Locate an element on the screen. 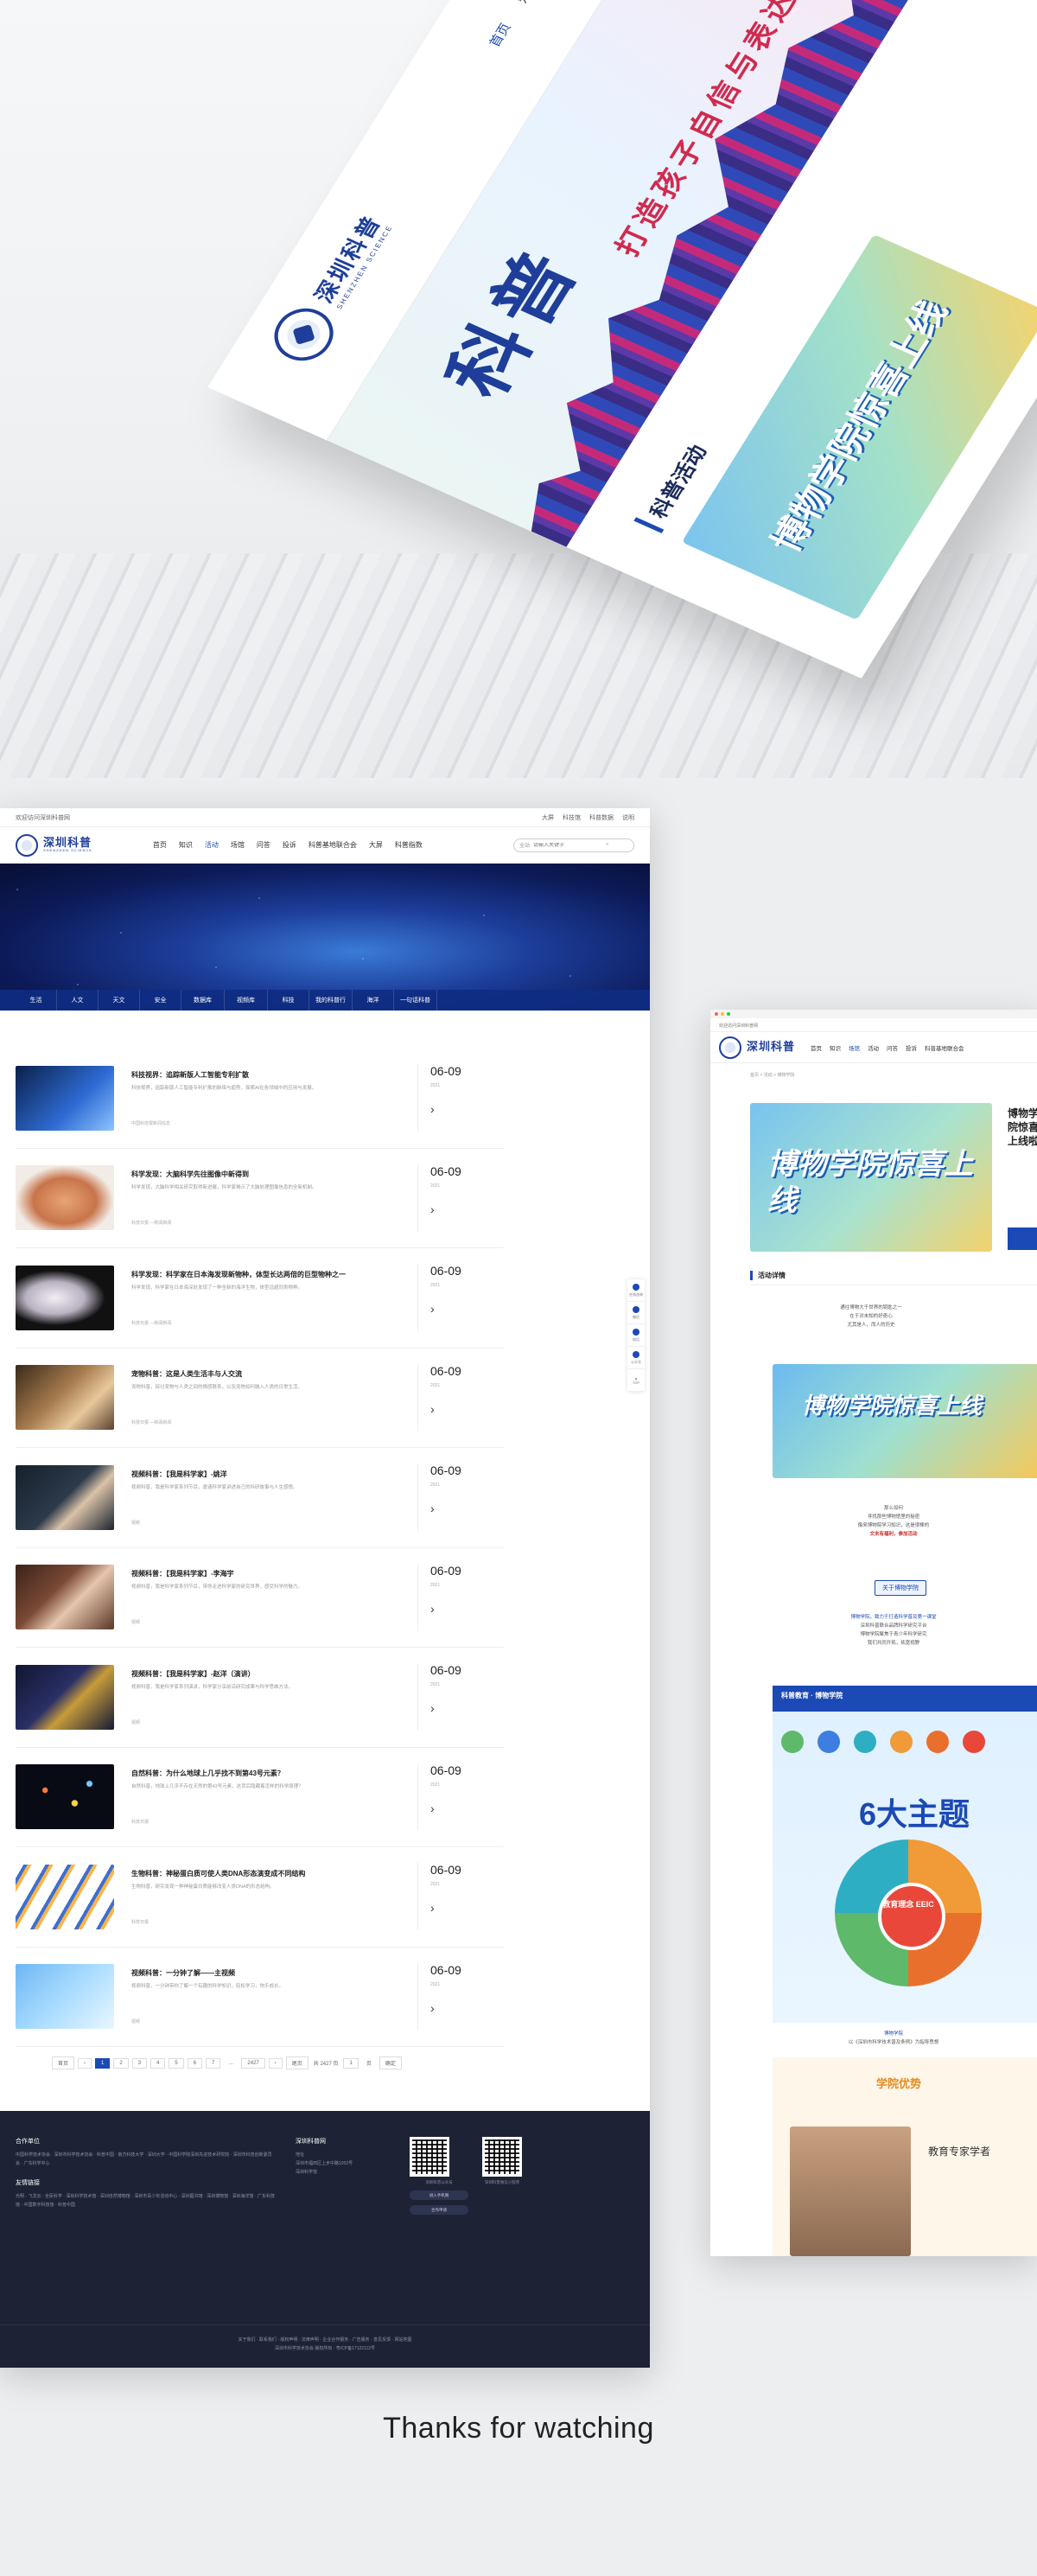 The height and width of the screenshot is (2576, 1037). article-title: 科技视界：追踪新版人工智能专利扩散 is located at coordinates (265, 1075).